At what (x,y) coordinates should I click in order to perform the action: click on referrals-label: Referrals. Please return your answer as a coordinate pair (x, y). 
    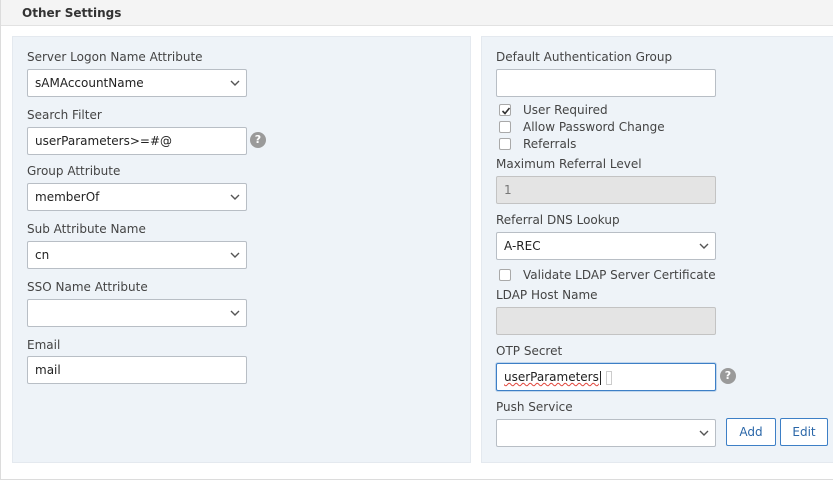
    Looking at the image, I should click on (550, 144).